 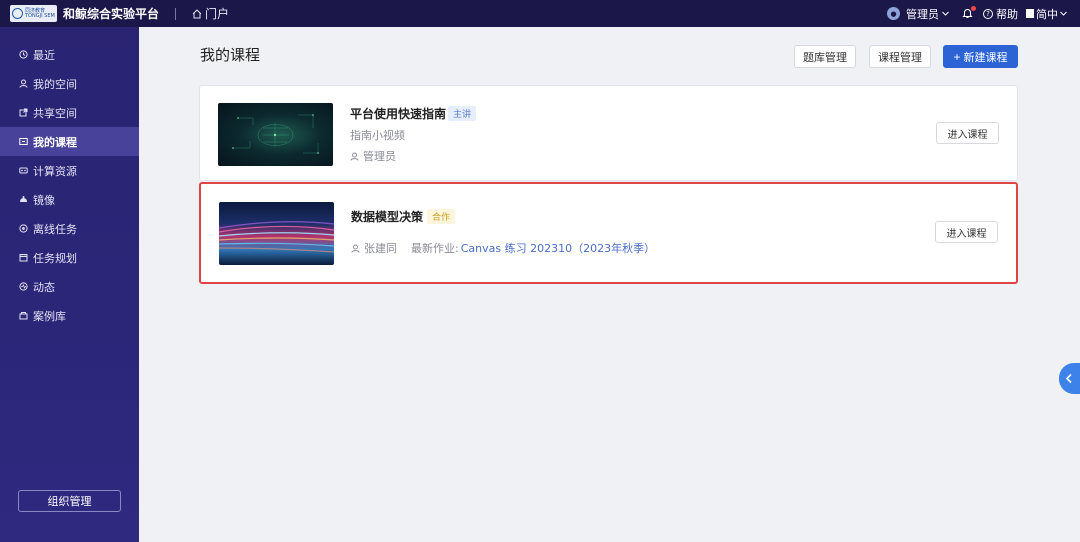 What do you see at coordinates (558, 248) in the screenshot?
I see `homework-link: Canvas 练习 202310（2023年秋季）` at bounding box center [558, 248].